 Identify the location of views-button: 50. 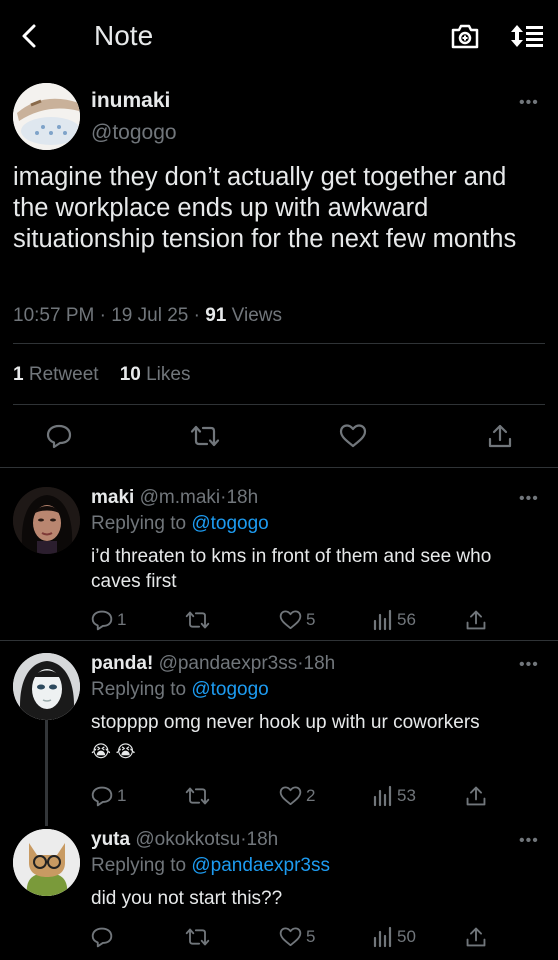
(394, 937).